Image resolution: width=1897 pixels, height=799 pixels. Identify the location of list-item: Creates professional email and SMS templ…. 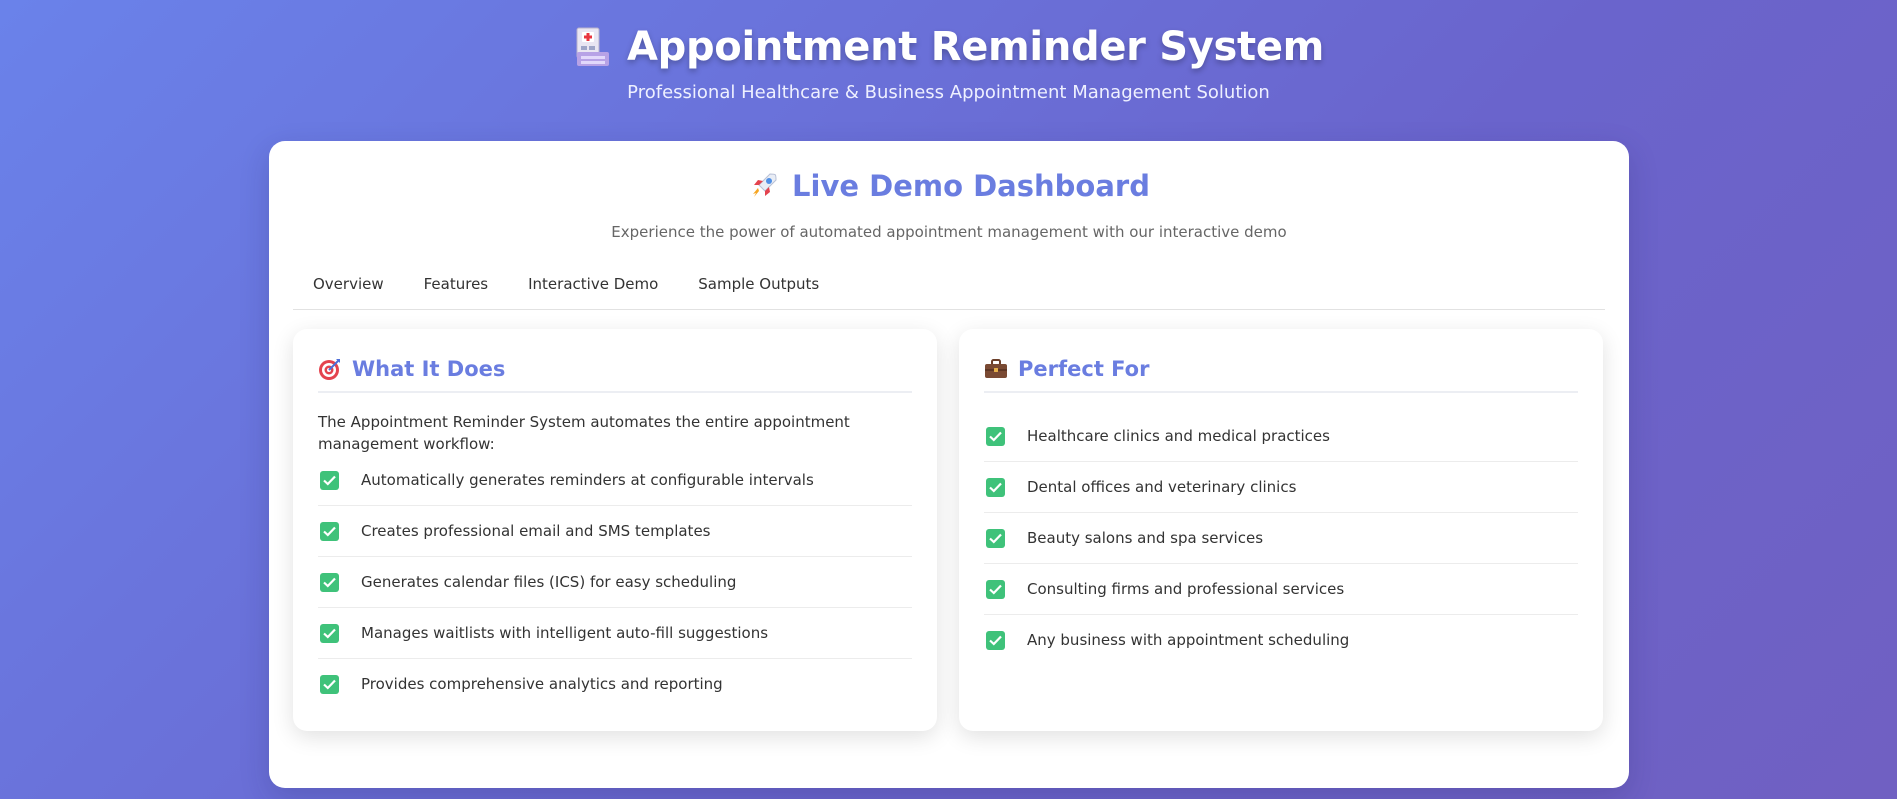
(615, 531).